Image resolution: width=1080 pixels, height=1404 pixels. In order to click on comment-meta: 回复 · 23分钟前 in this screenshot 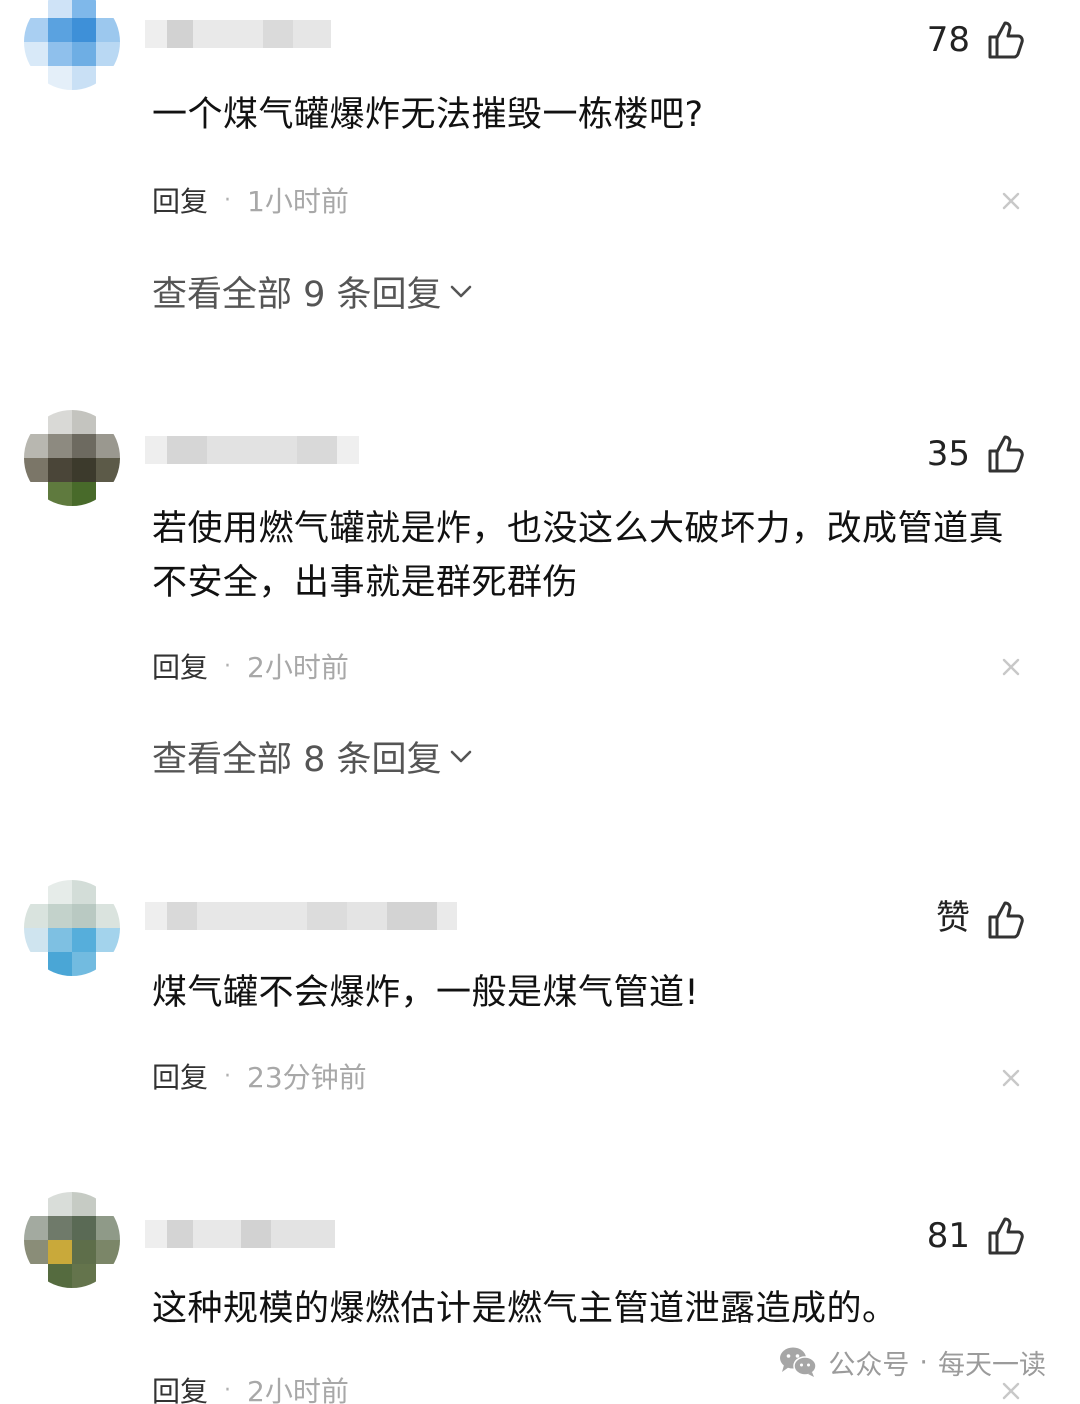, I will do `click(259, 1076)`.